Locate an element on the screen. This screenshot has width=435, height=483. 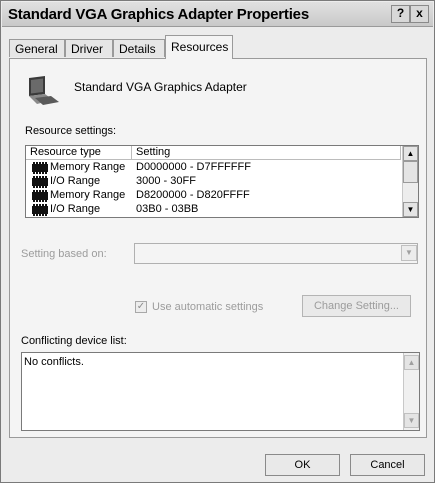
device-name: Standard VGA Graphics Adapter is located at coordinates (160, 87).